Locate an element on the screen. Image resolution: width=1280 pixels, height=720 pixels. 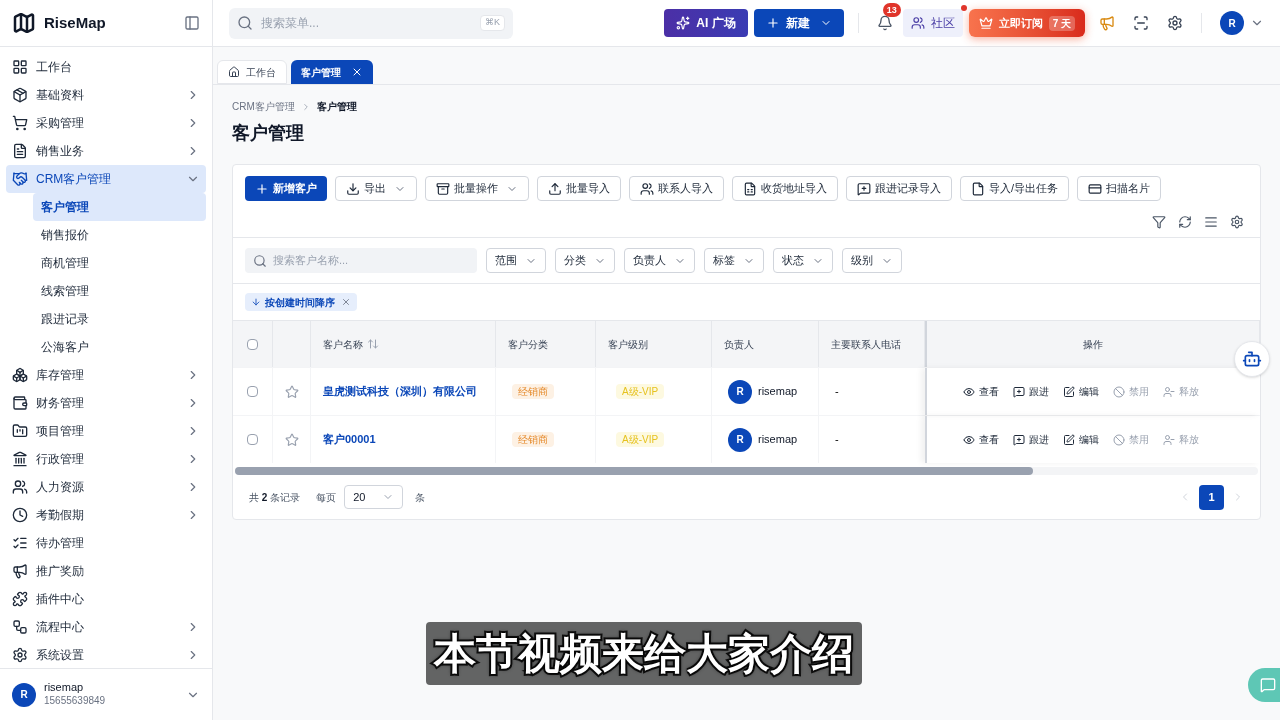
toolbar-button: 扫描名片 is located at coordinates (1119, 188).